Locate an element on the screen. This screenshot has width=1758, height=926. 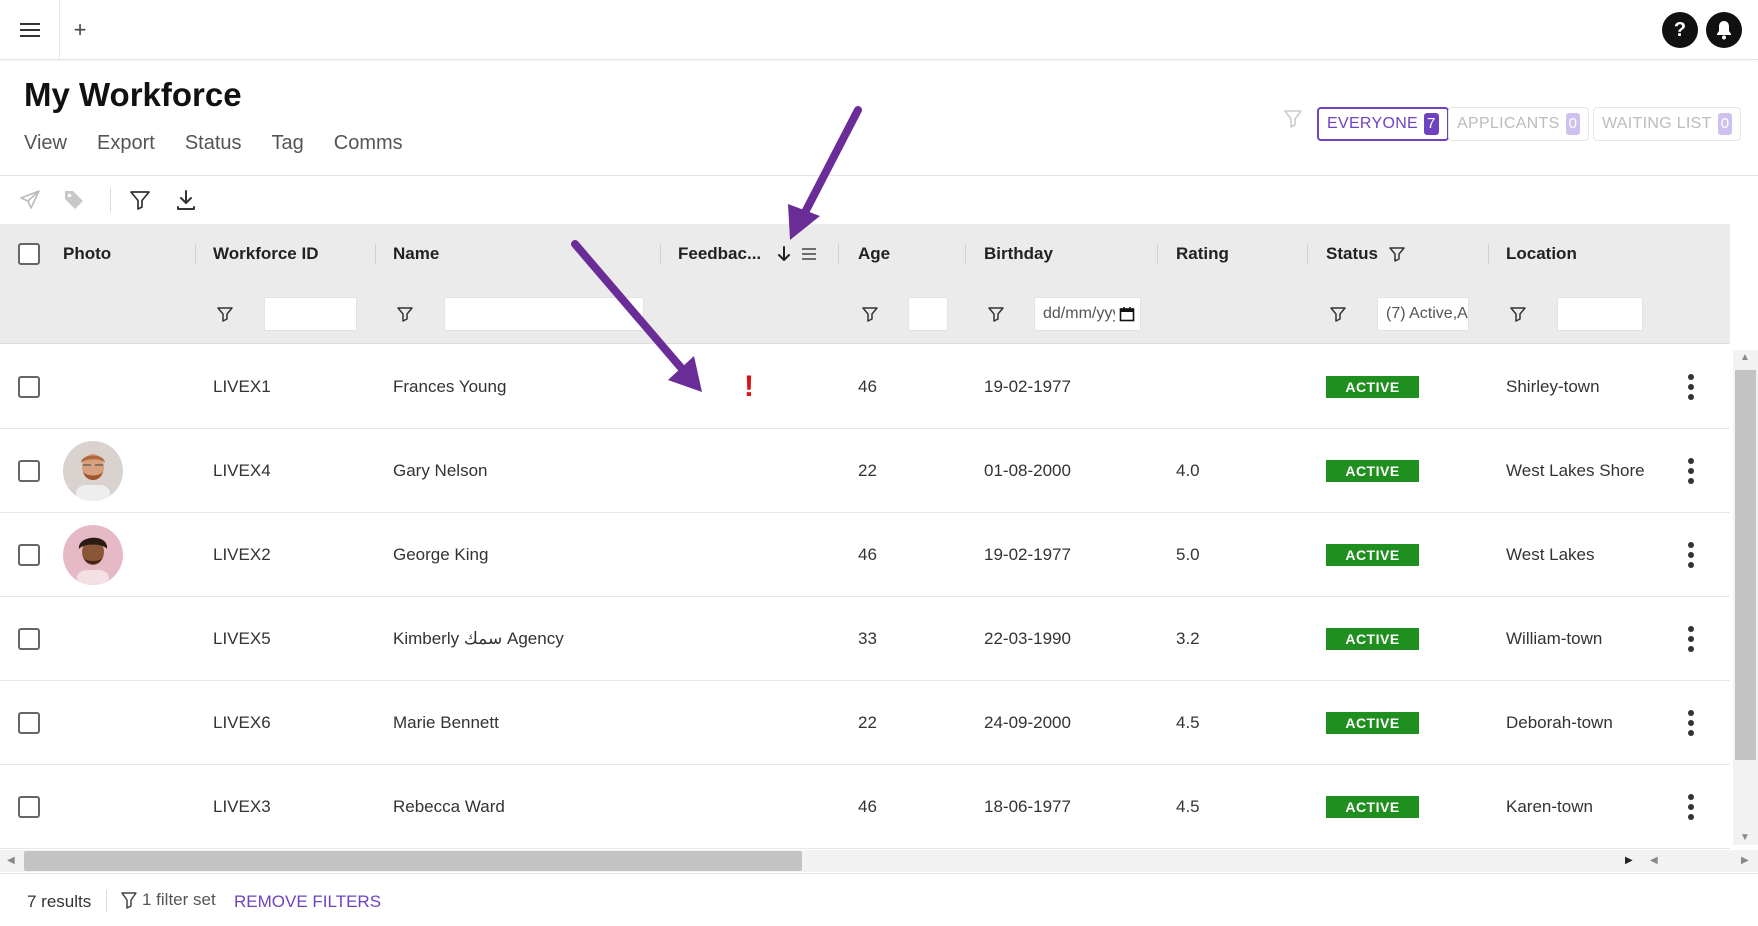
age-filter-icon is located at coordinates (870, 314).